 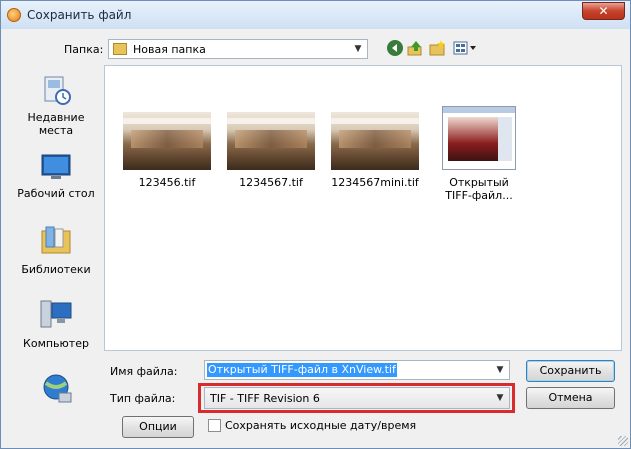 I want to click on resize-grip, so click(x=623, y=441).